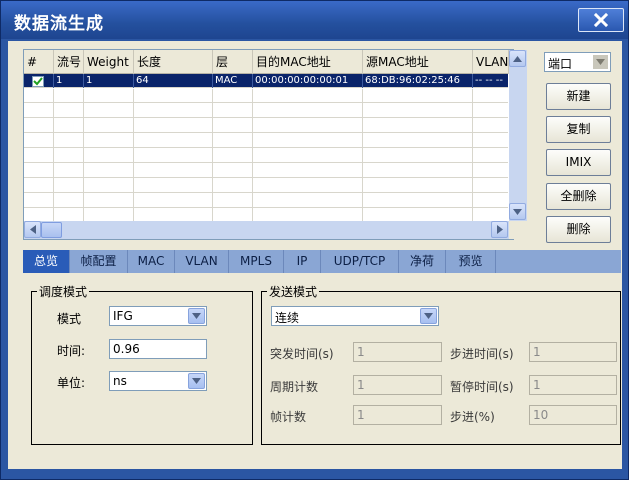  I want to click on schedule-mode-title: 调度模式, so click(63, 291).